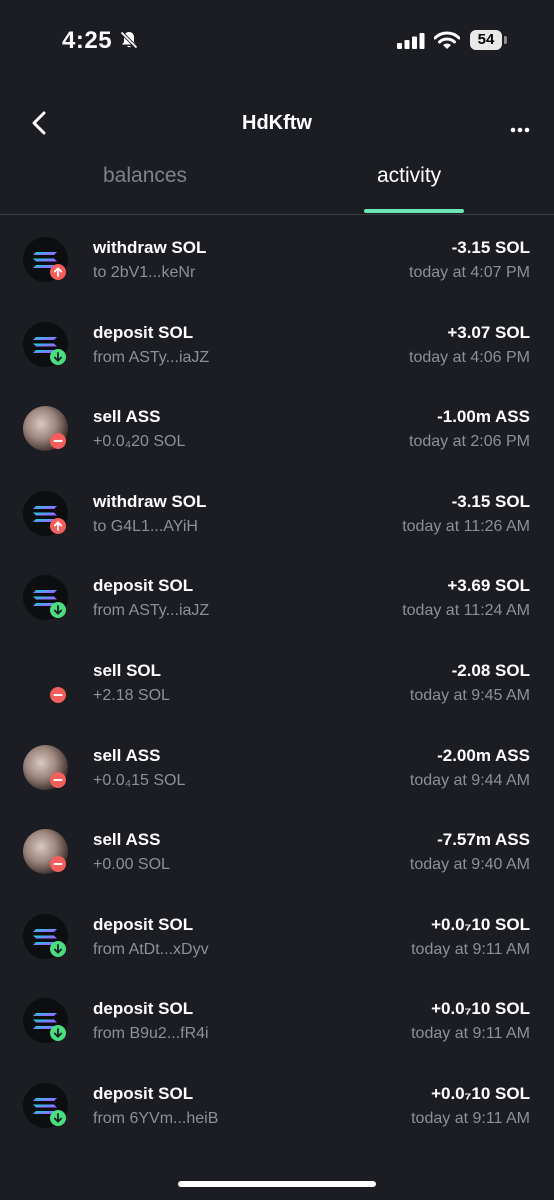 Image resolution: width=554 pixels, height=1200 pixels. I want to click on page-title: HdKftw, so click(277, 123).